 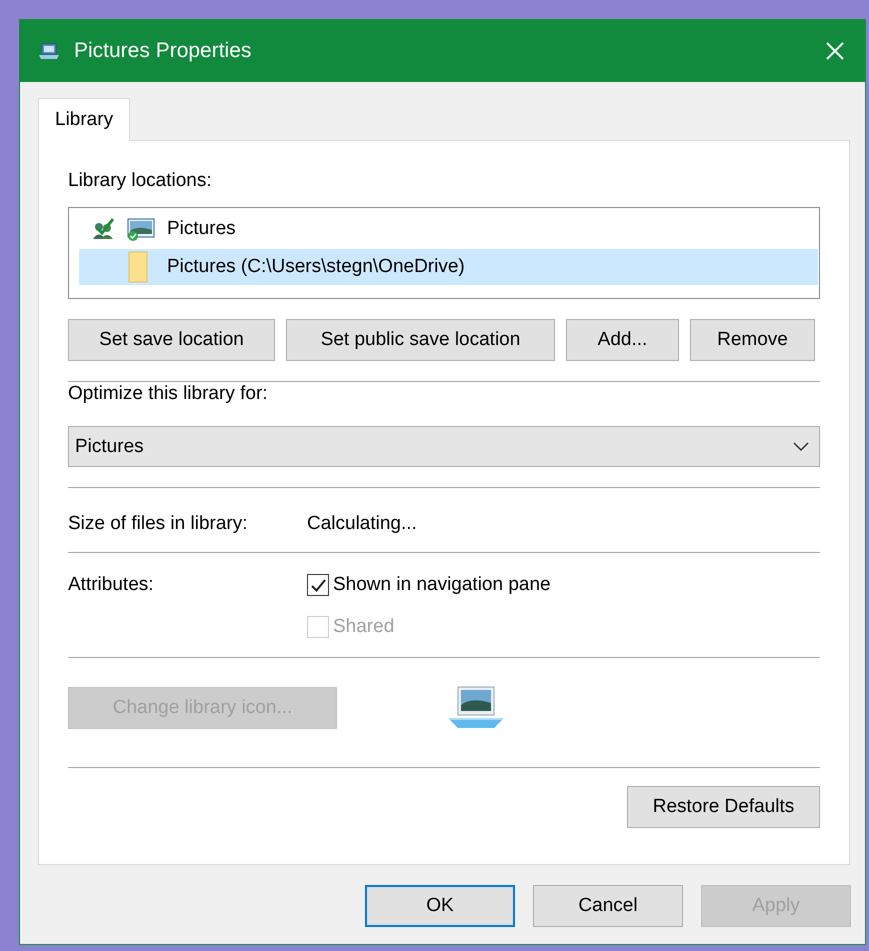 I want to click on location-item: Pictures, so click(x=448, y=229).